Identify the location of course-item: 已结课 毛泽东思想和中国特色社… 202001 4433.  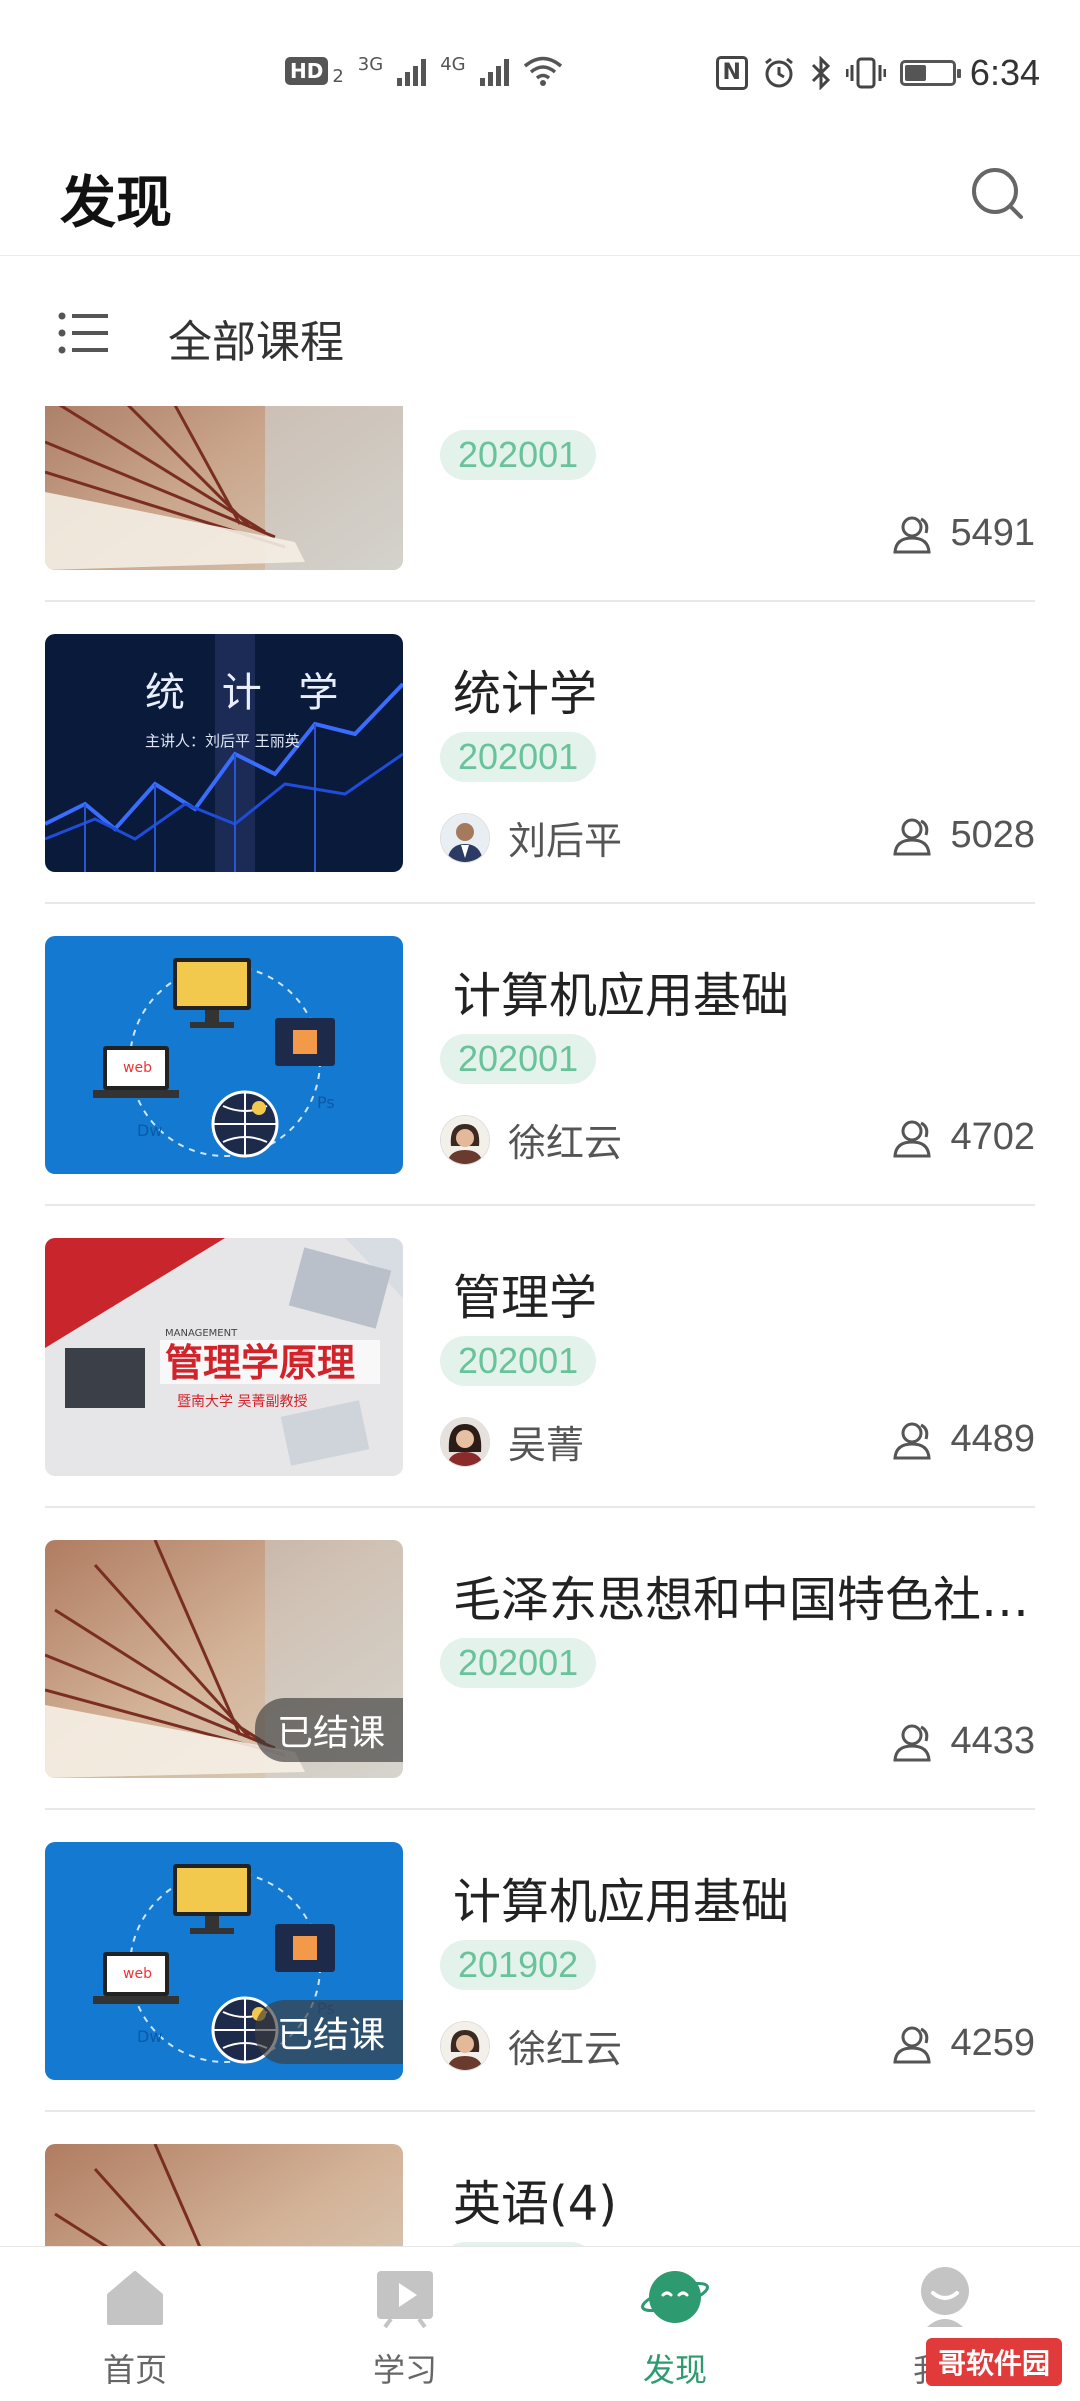
(540, 1659).